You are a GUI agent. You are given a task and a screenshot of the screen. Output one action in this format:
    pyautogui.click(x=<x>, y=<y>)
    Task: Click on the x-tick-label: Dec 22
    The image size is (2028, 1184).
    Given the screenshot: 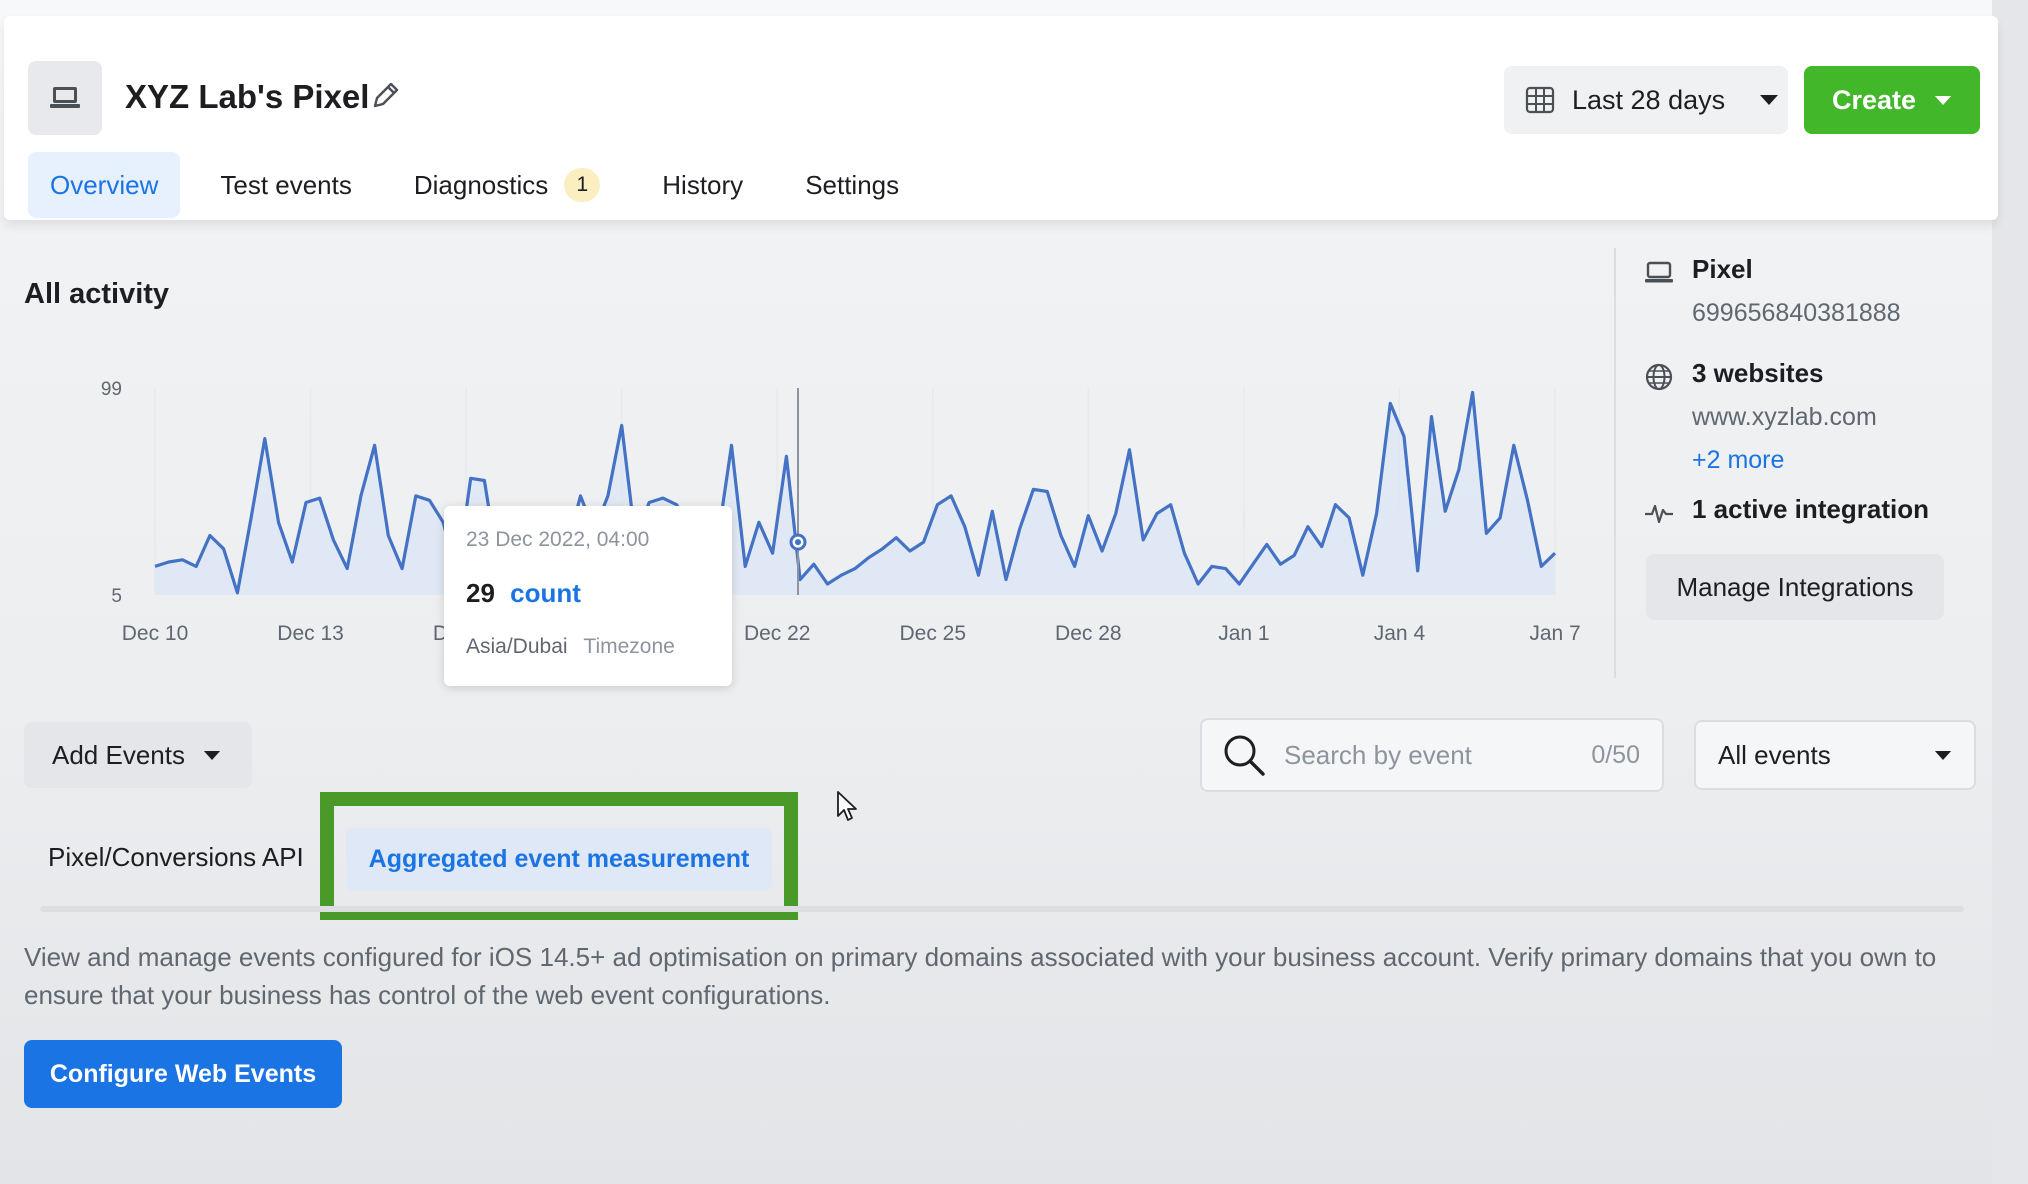 What is the action you would take?
    pyautogui.click(x=777, y=633)
    